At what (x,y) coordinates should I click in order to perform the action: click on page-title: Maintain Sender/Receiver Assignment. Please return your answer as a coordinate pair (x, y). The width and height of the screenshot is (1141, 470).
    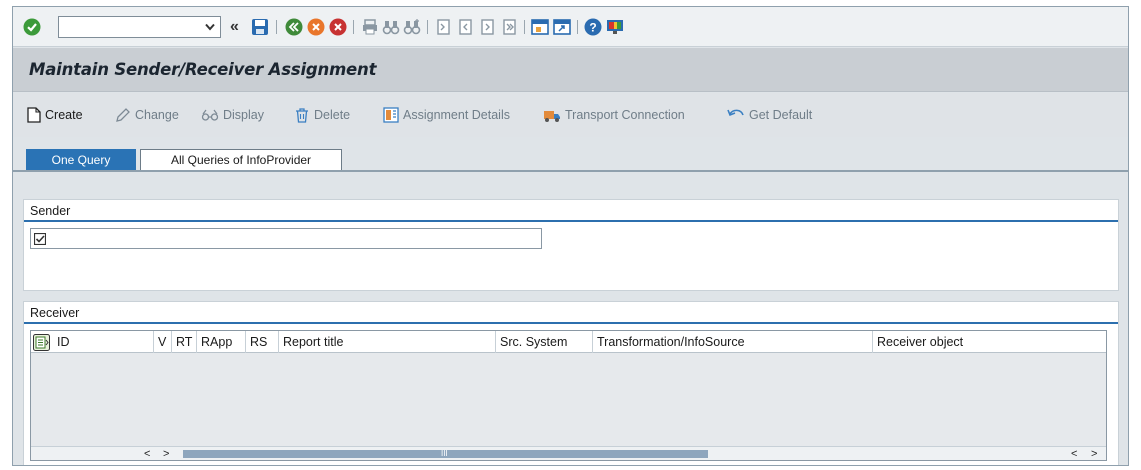
    Looking at the image, I should click on (203, 69).